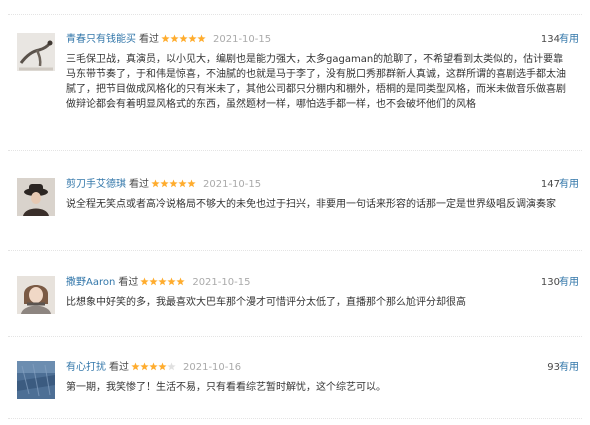 The image size is (590, 425). I want to click on vote-count: 130, so click(550, 282).